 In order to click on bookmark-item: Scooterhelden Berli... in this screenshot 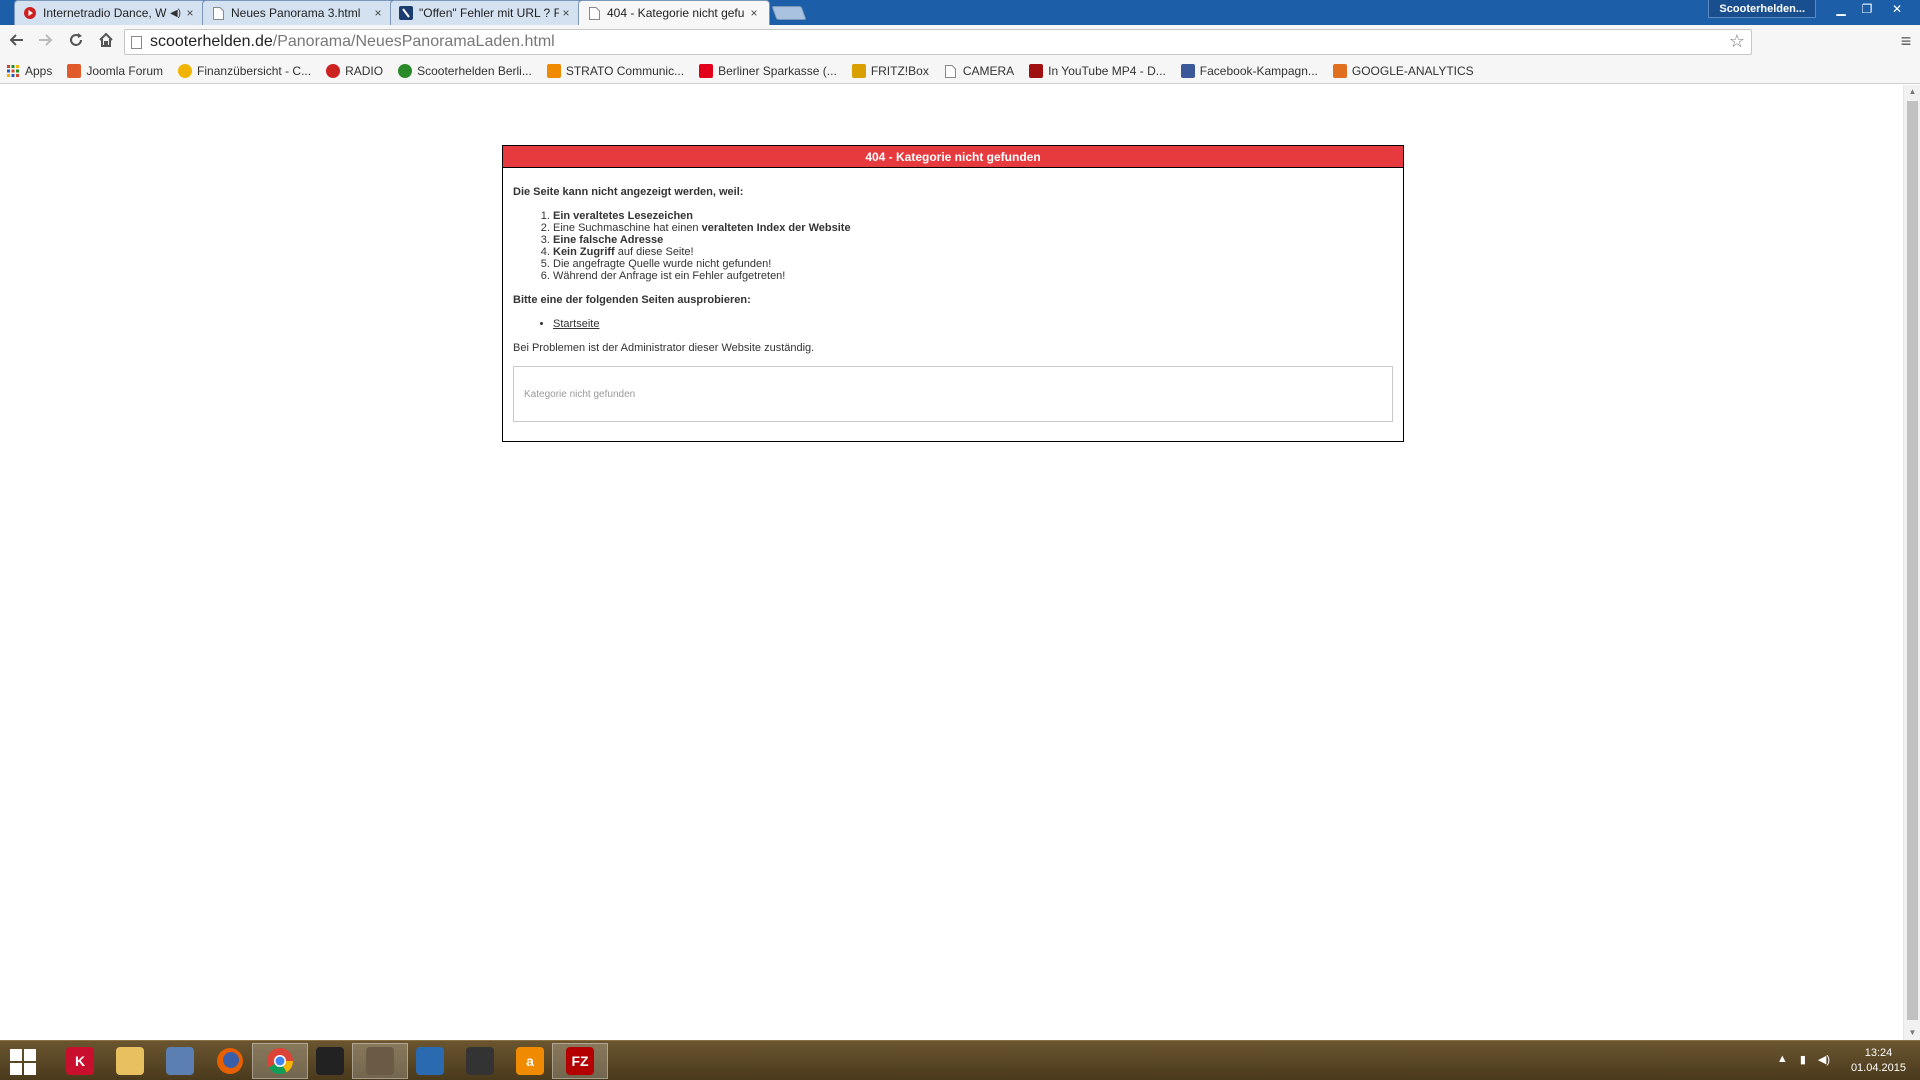, I will do `click(465, 71)`.